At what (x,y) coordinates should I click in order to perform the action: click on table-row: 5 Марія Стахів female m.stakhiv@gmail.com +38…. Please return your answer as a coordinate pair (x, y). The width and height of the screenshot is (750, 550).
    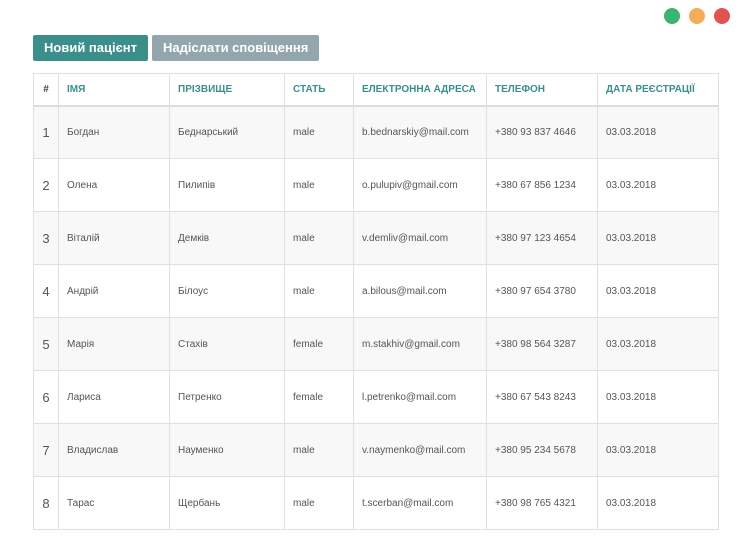
    Looking at the image, I should click on (376, 344).